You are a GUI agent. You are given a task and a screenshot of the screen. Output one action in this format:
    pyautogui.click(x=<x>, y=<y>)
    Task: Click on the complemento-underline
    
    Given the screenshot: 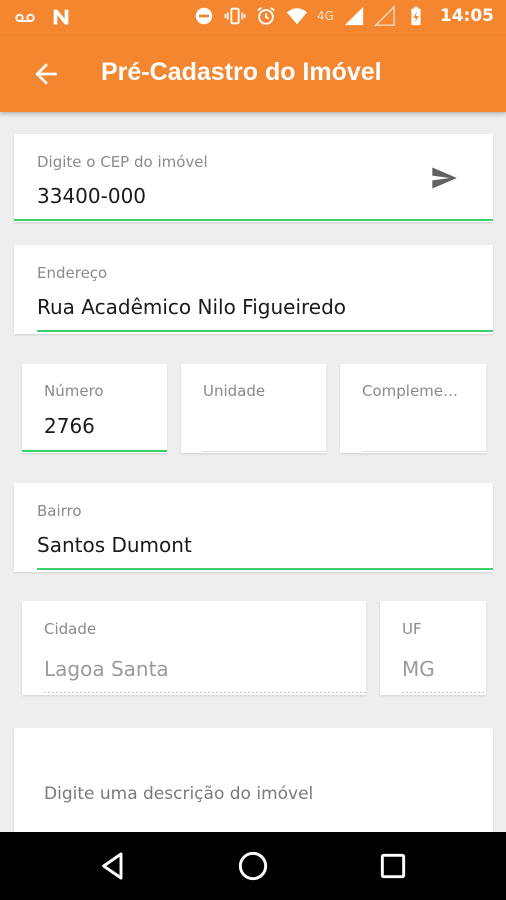 What is the action you would take?
    pyautogui.click(x=424, y=451)
    